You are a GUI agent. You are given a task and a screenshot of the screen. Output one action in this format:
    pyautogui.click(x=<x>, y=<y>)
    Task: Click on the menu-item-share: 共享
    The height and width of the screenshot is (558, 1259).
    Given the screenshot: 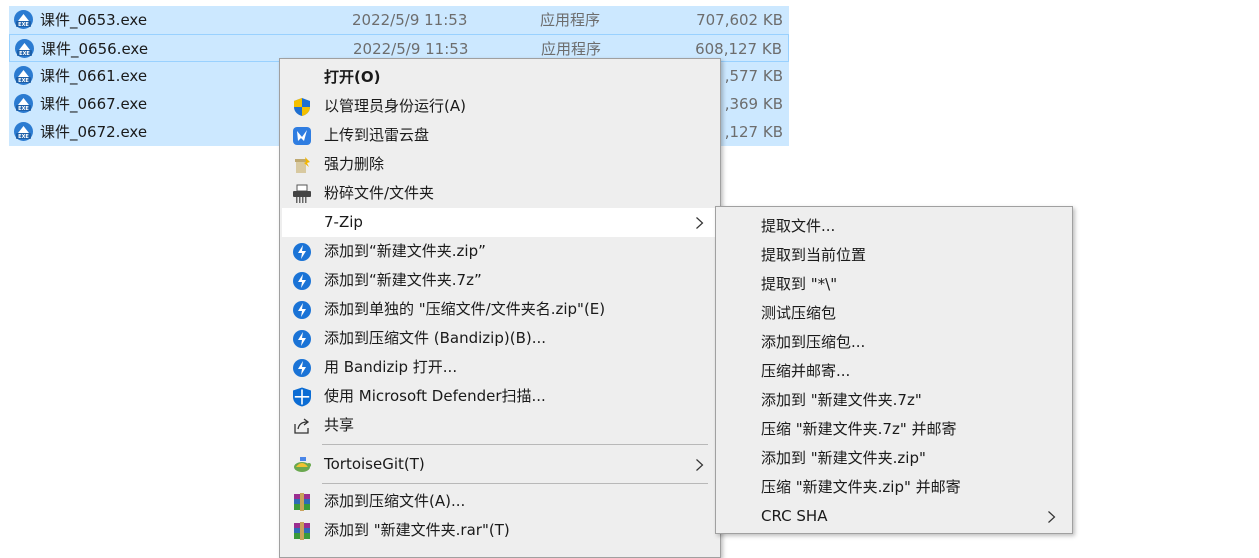 What is the action you would take?
    pyautogui.click(x=500, y=425)
    